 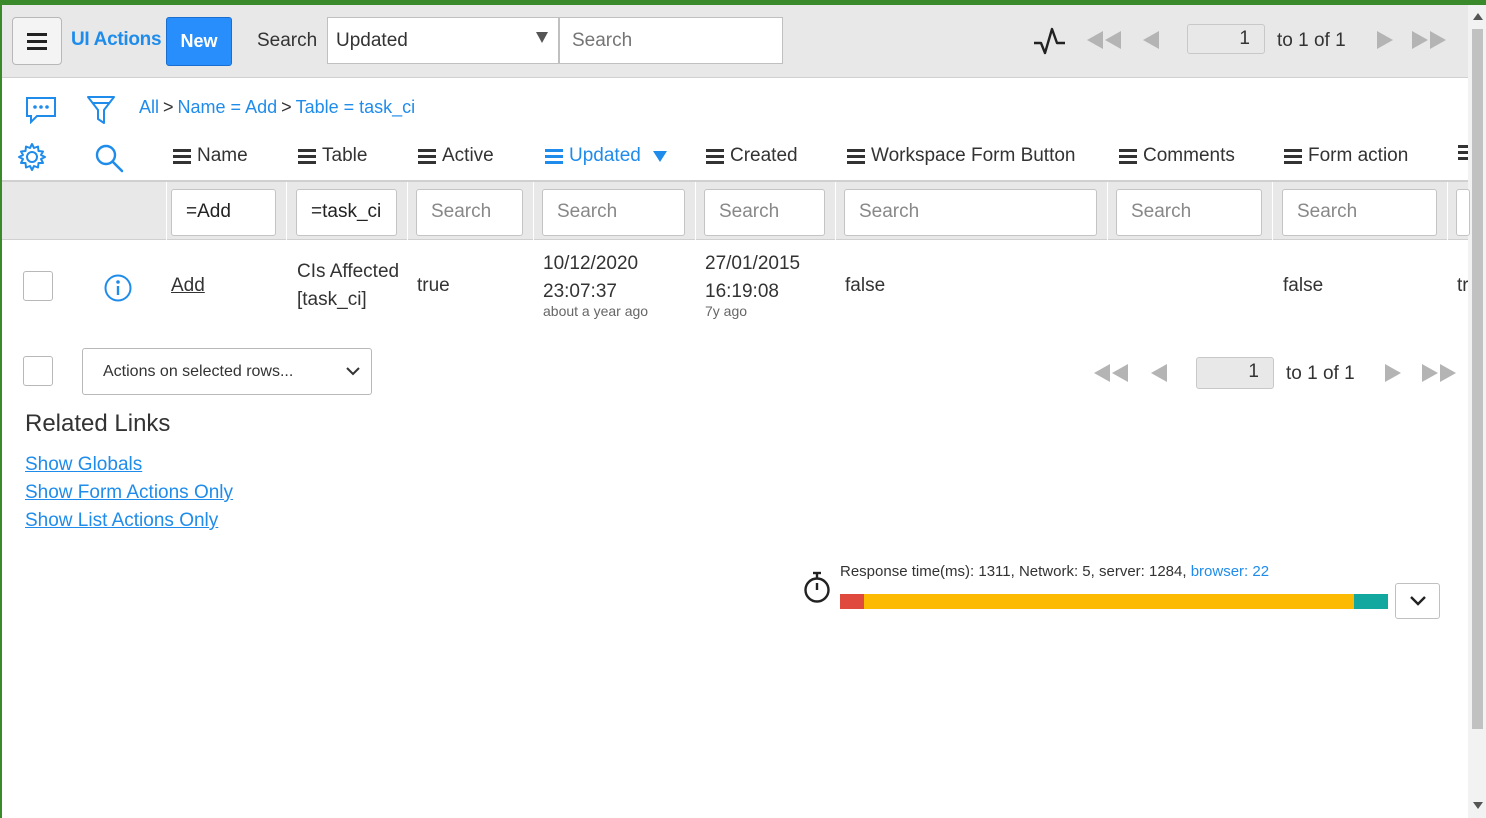 What do you see at coordinates (443, 40) in the screenshot?
I see `search-field-select: Updated` at bounding box center [443, 40].